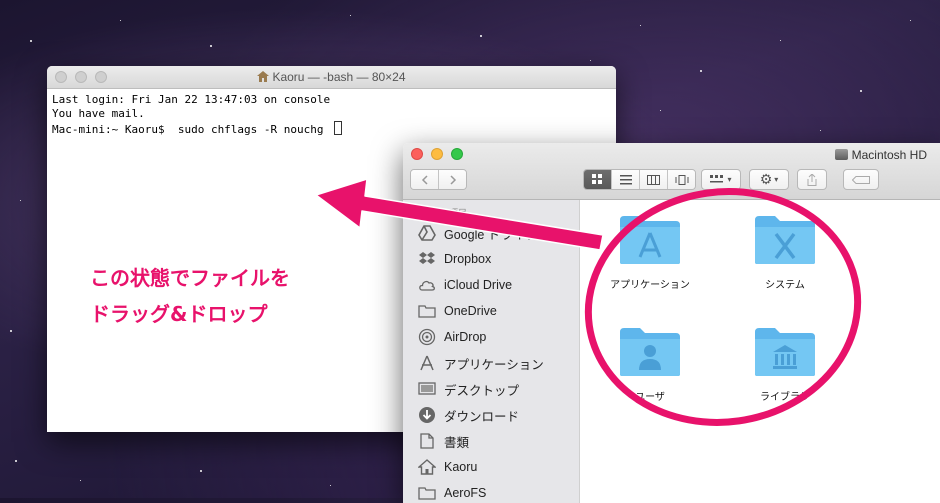 The height and width of the screenshot is (503, 940). I want to click on sidebar-item-google-drive: Google ドライブ, so click(491, 233).